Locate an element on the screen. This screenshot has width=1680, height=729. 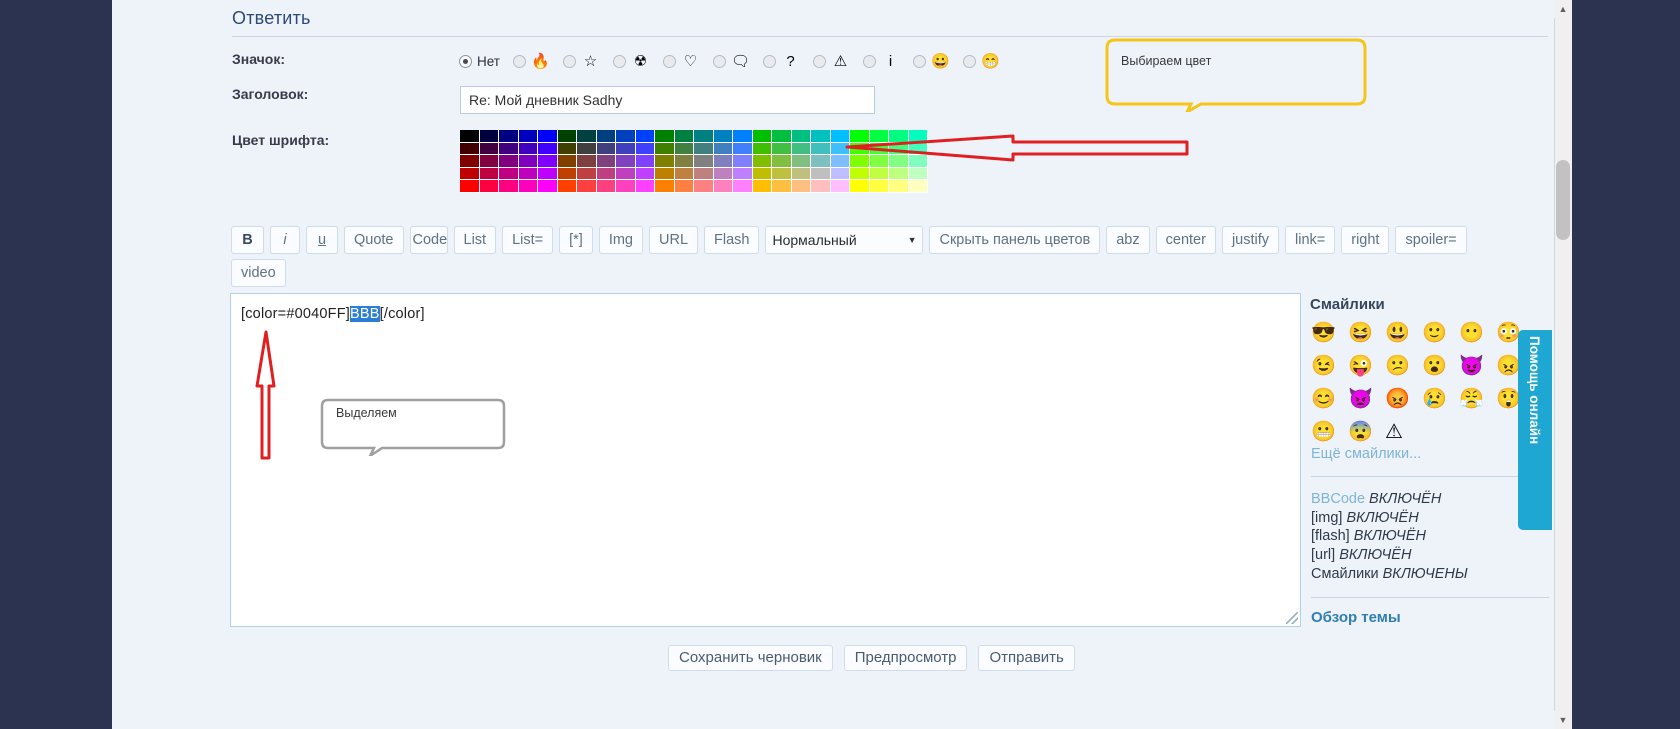
list-eq-button: List= is located at coordinates (528, 240).